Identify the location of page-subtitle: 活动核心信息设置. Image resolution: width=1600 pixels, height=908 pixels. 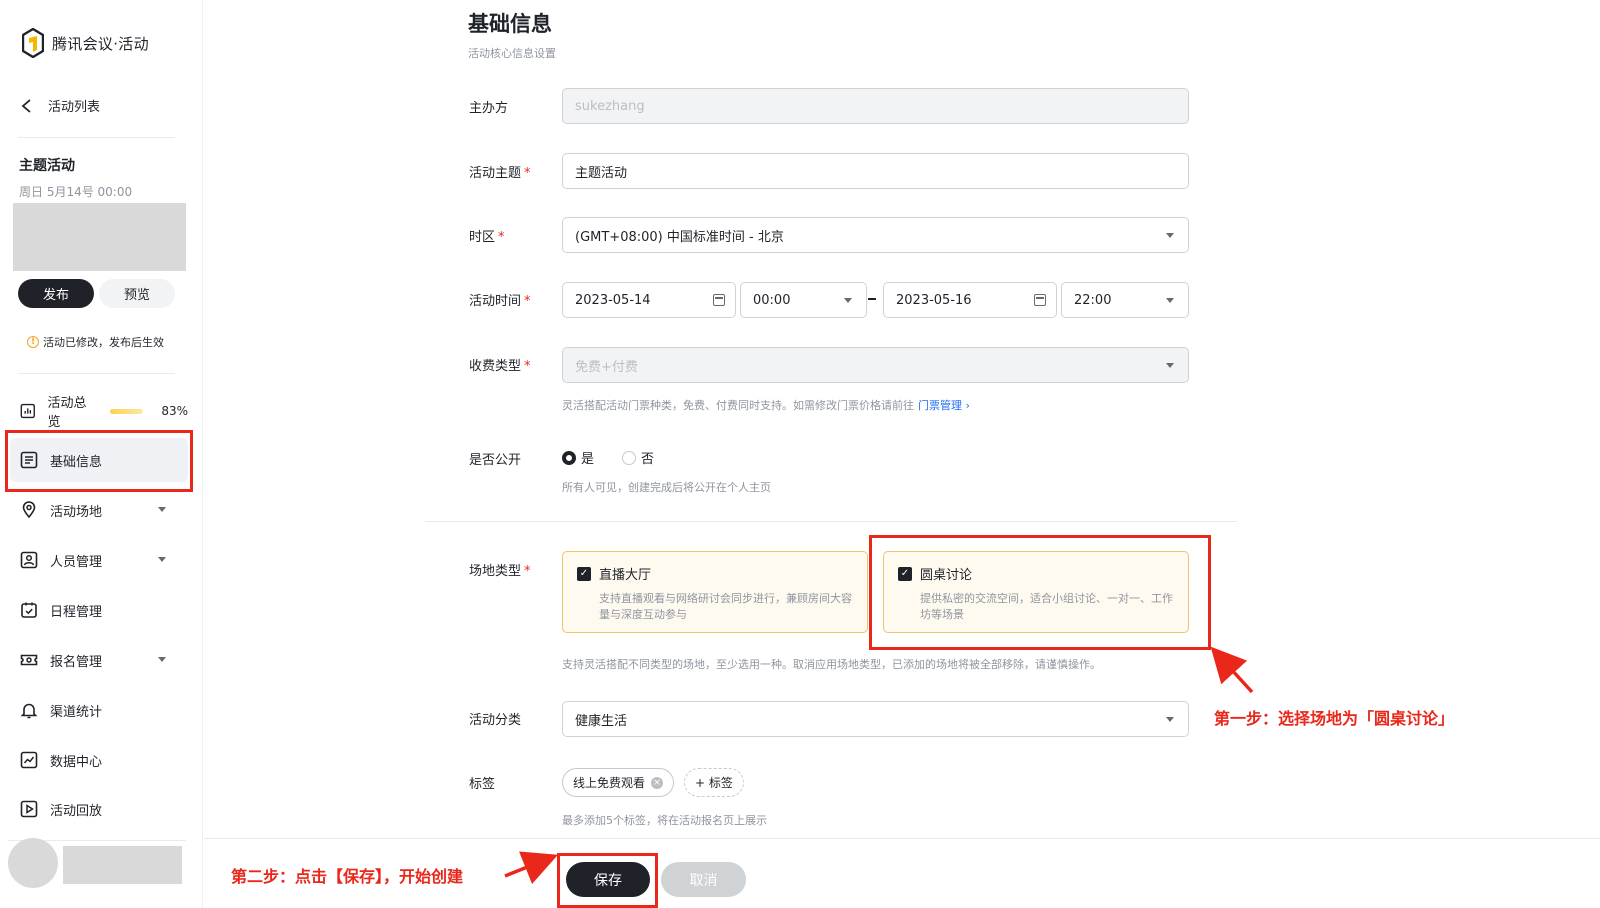
(512, 53).